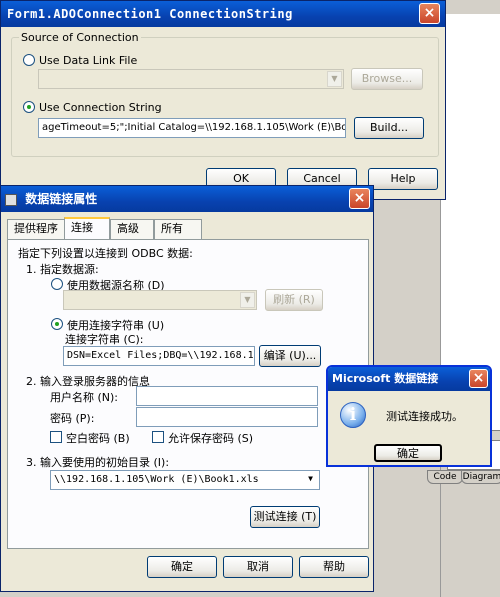 This screenshot has width=500, height=597. What do you see at coordinates (158, 437) in the screenshot?
I see `allow-save-password-checkbox` at bounding box center [158, 437].